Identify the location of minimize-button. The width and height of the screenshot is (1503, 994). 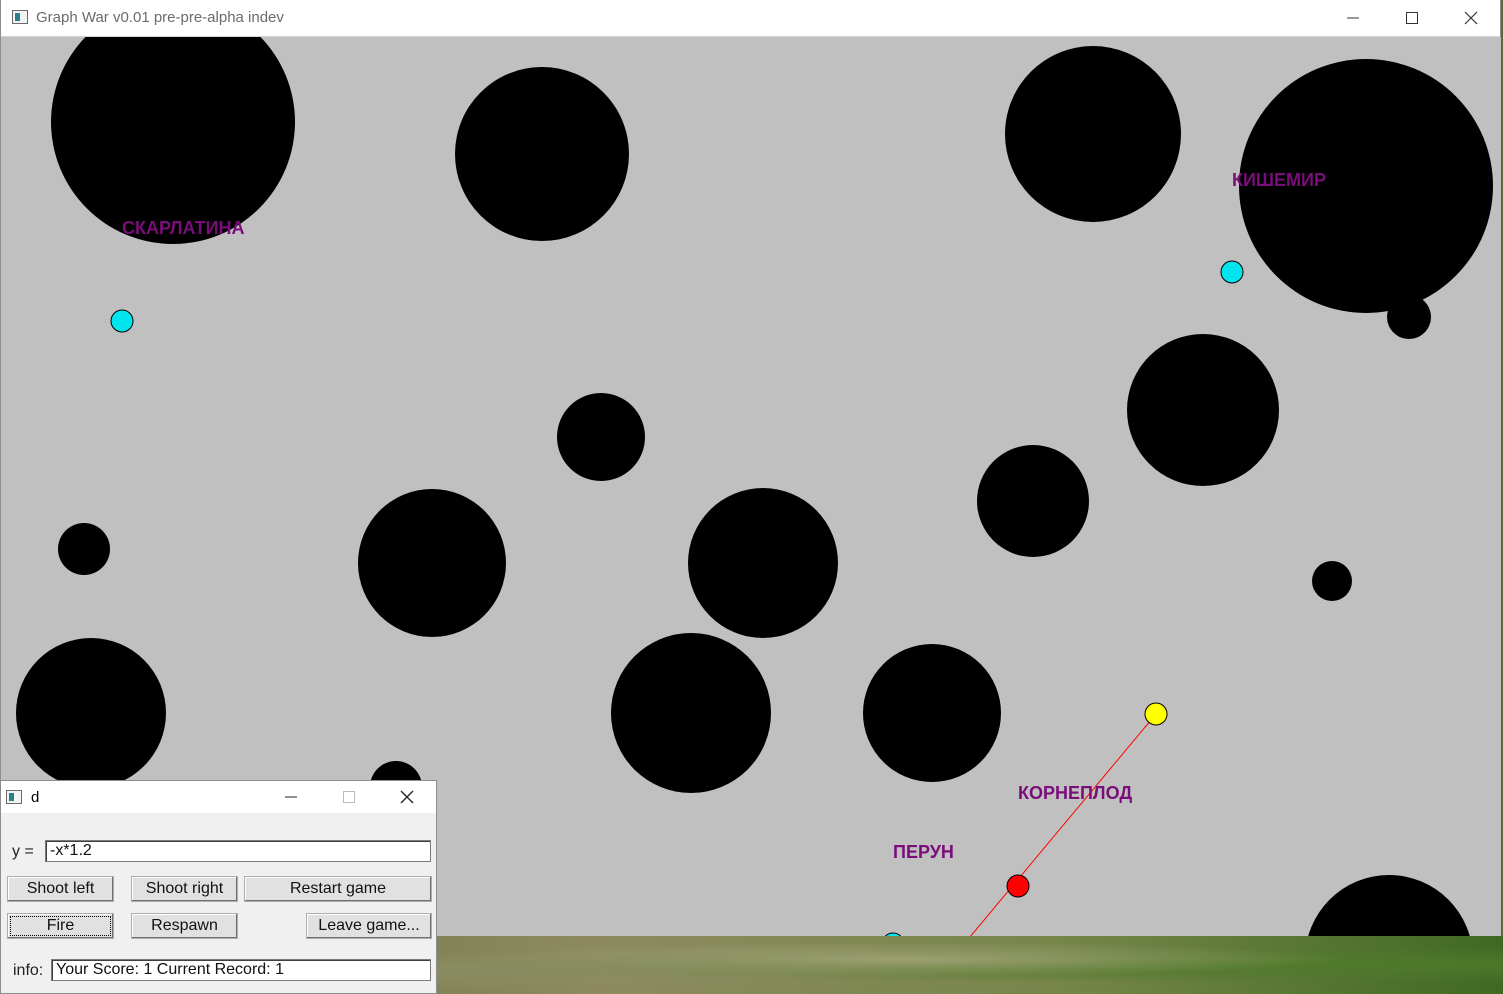
(1353, 18).